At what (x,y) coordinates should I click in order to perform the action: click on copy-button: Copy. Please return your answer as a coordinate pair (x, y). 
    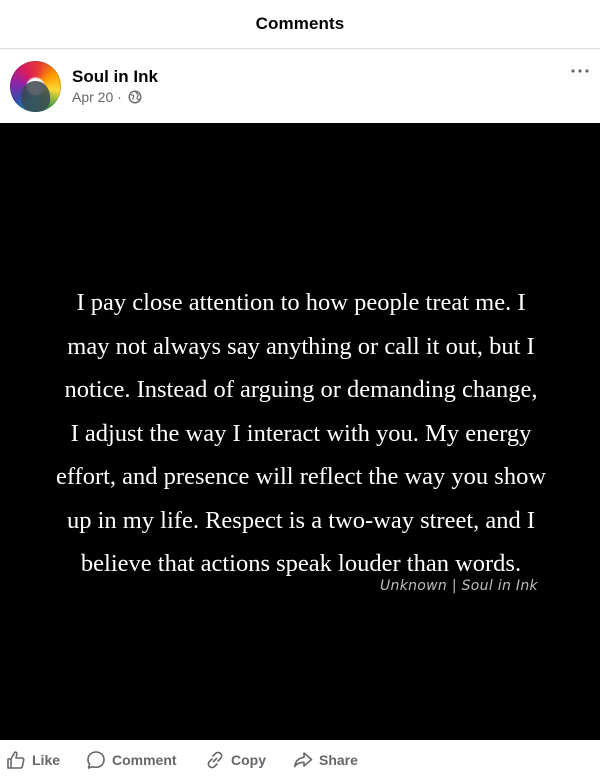
    Looking at the image, I should click on (235, 760).